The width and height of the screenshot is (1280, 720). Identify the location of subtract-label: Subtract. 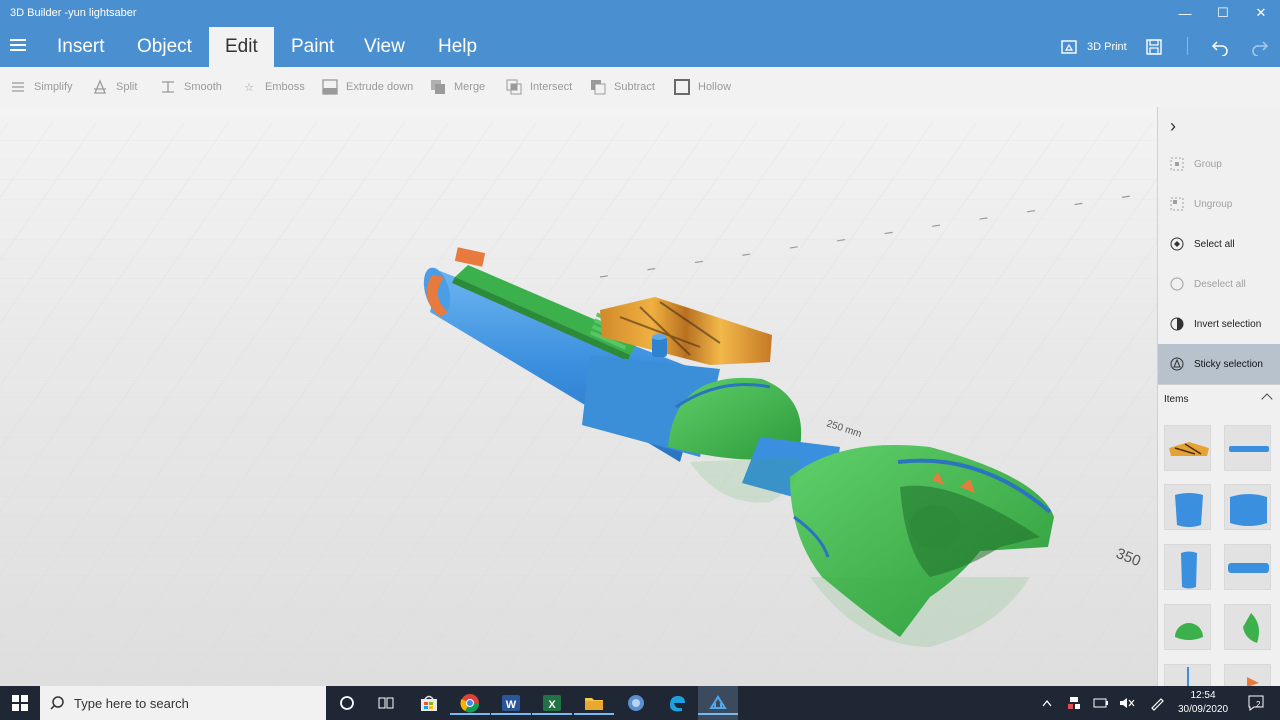
(634, 87).